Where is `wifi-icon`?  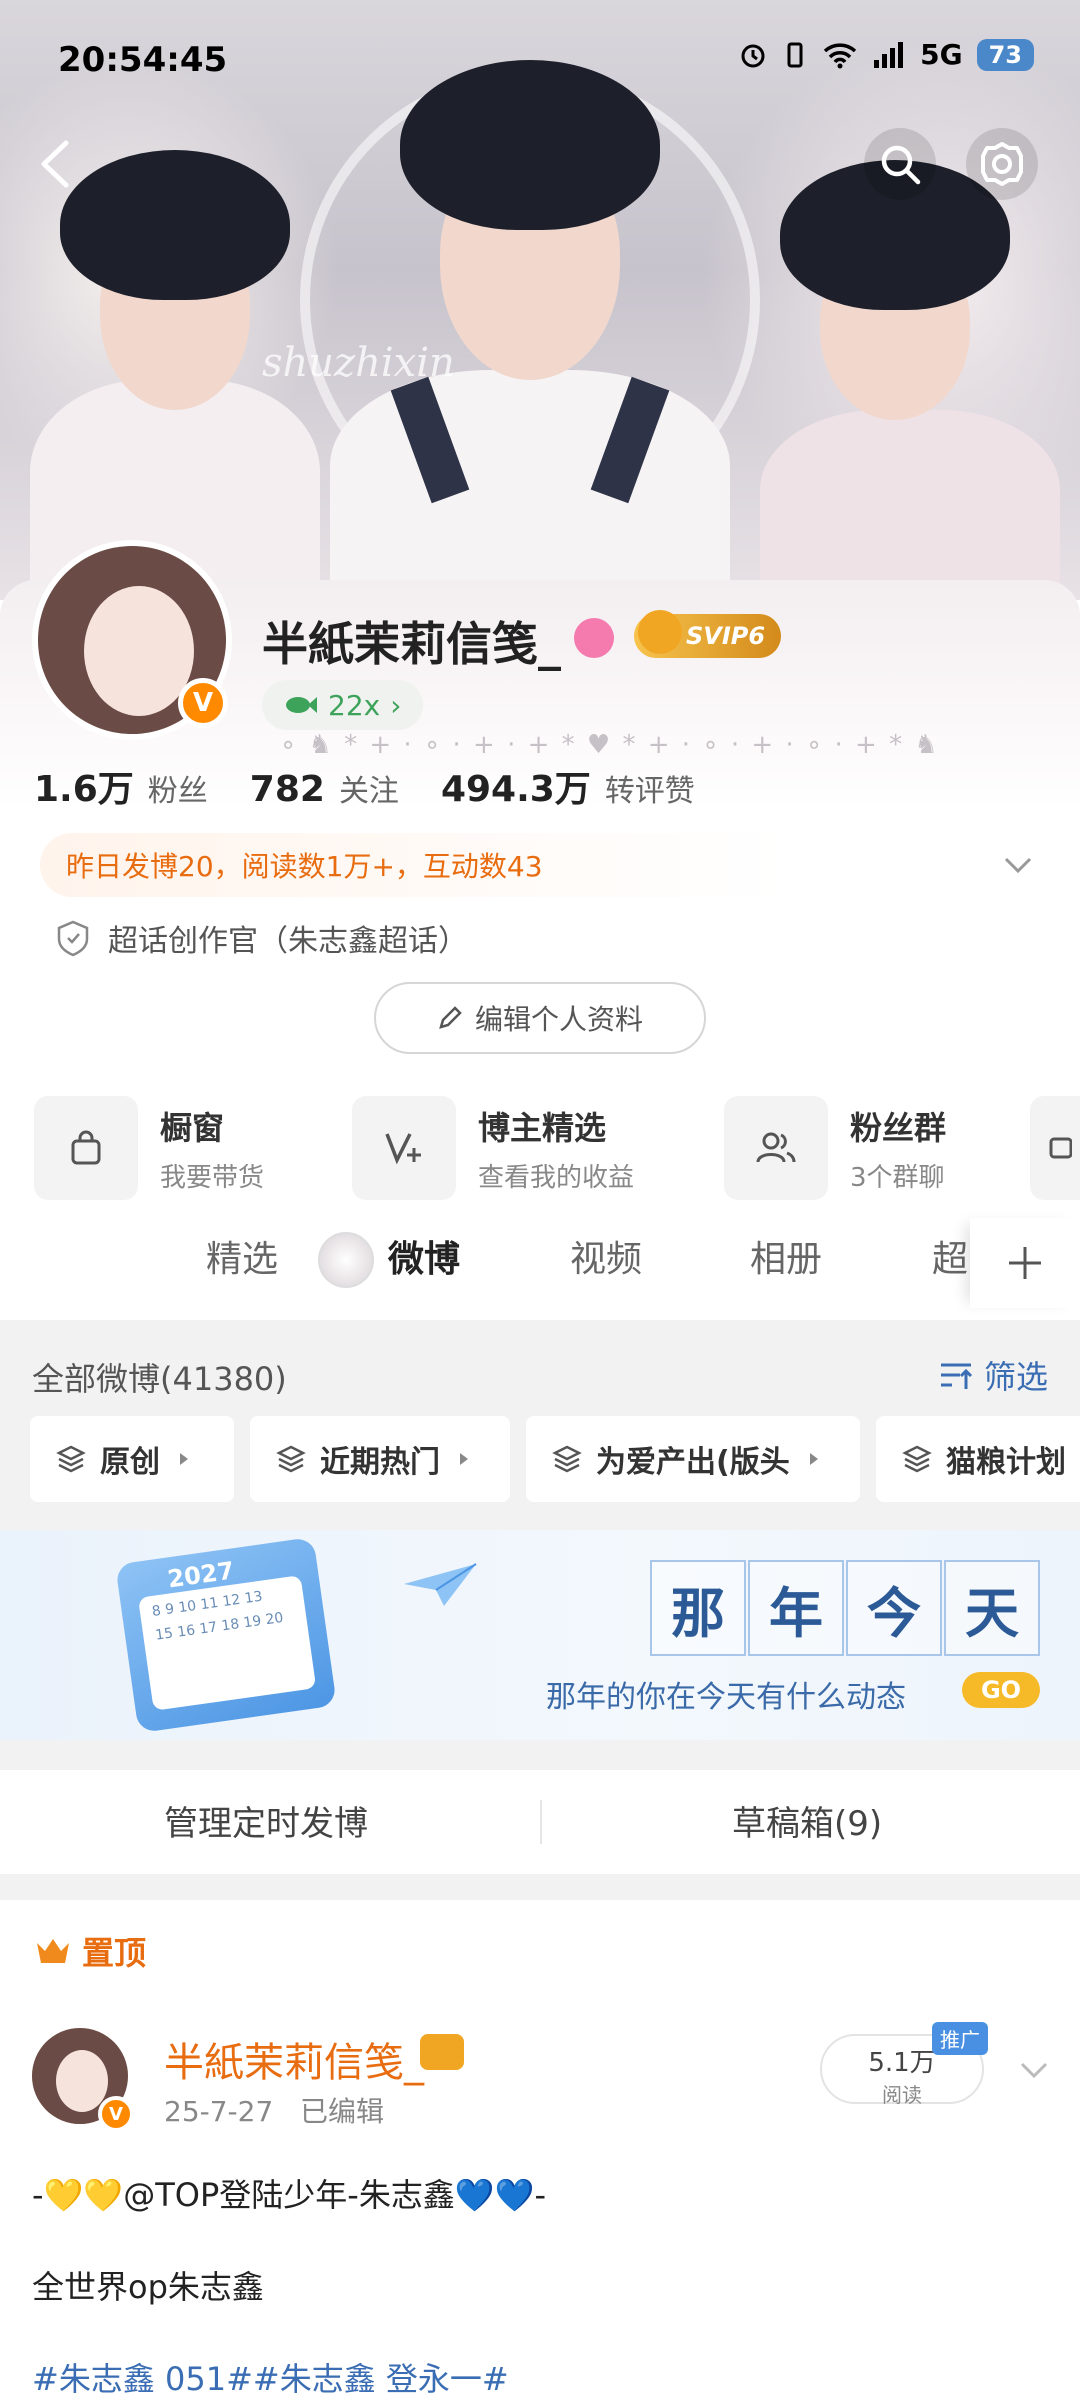
wifi-icon is located at coordinates (840, 55).